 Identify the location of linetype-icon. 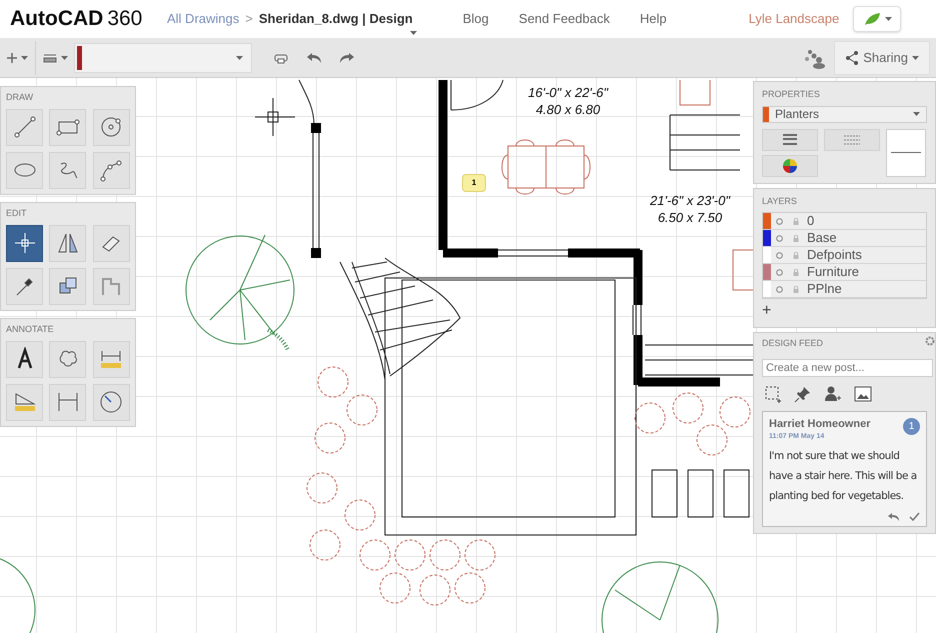
(852, 139).